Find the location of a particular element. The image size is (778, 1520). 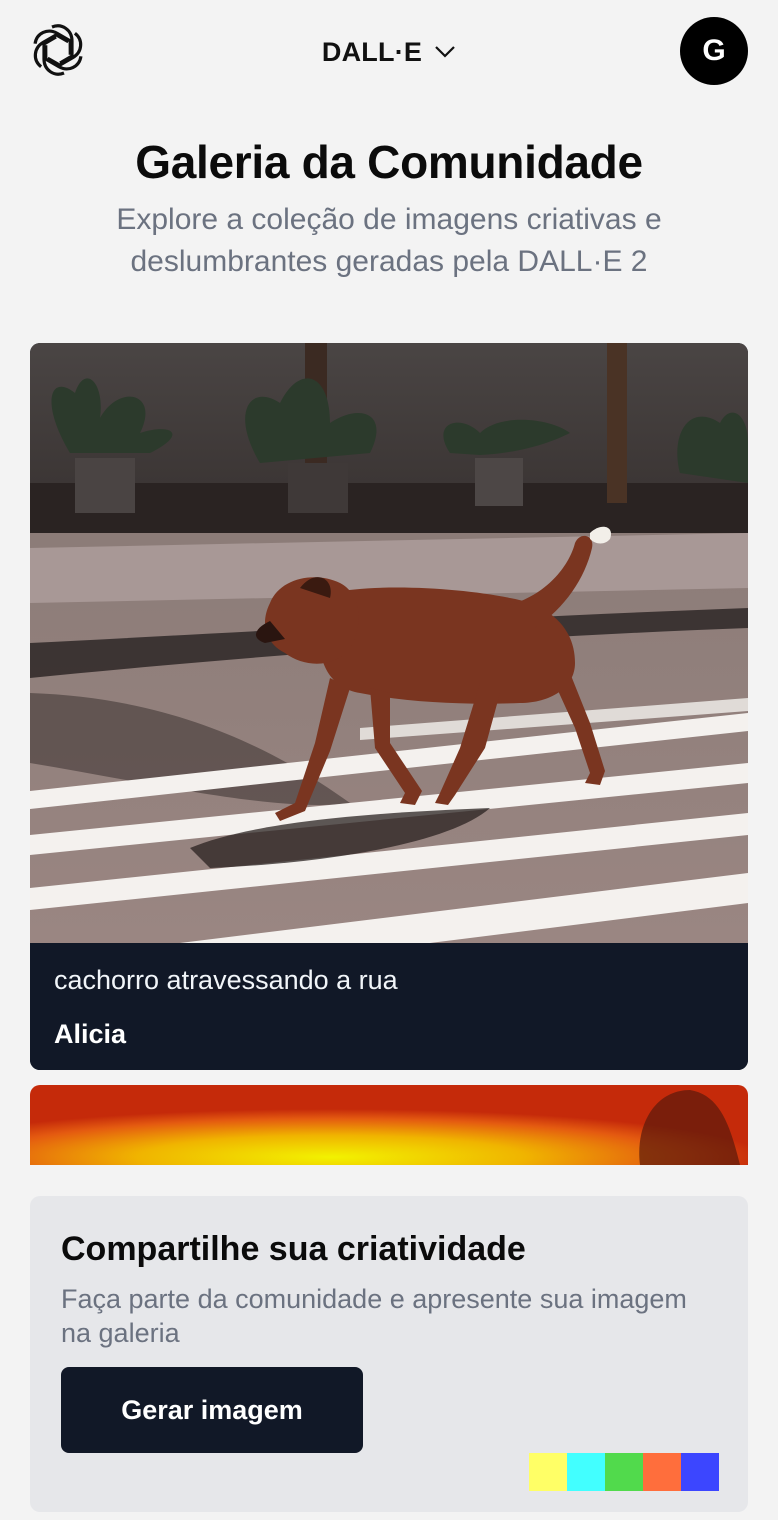

share-title: Compartilhe sua criatividade is located at coordinates (293, 1249).